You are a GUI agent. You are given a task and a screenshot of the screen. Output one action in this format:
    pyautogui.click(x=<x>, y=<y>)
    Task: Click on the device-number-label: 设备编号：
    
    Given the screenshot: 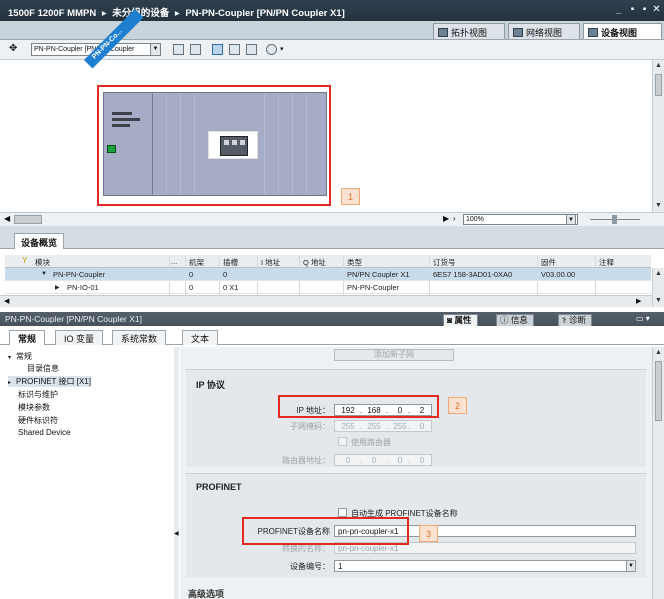 What is the action you would take?
    pyautogui.click(x=310, y=566)
    